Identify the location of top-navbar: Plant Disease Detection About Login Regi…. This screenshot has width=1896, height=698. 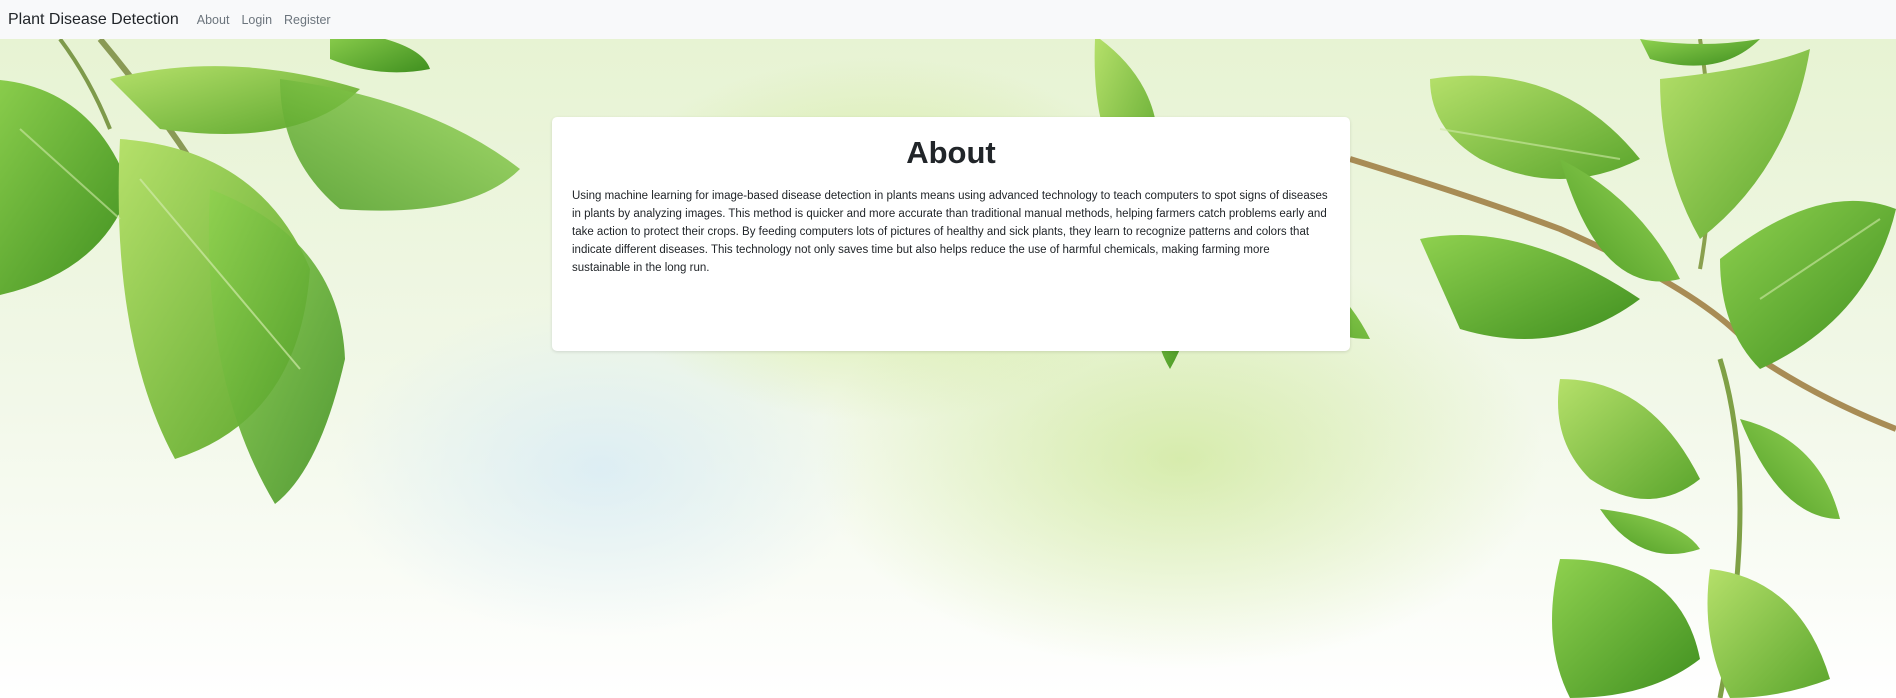
(948, 19).